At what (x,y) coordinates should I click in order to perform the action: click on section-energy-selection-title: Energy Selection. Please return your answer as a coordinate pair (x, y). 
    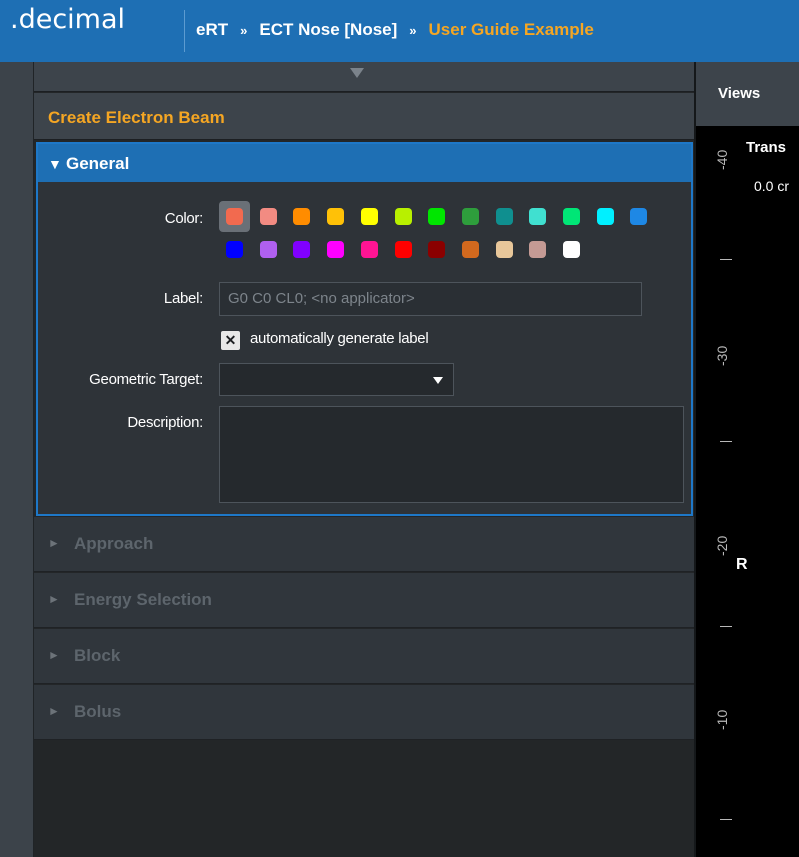
    Looking at the image, I should click on (143, 599).